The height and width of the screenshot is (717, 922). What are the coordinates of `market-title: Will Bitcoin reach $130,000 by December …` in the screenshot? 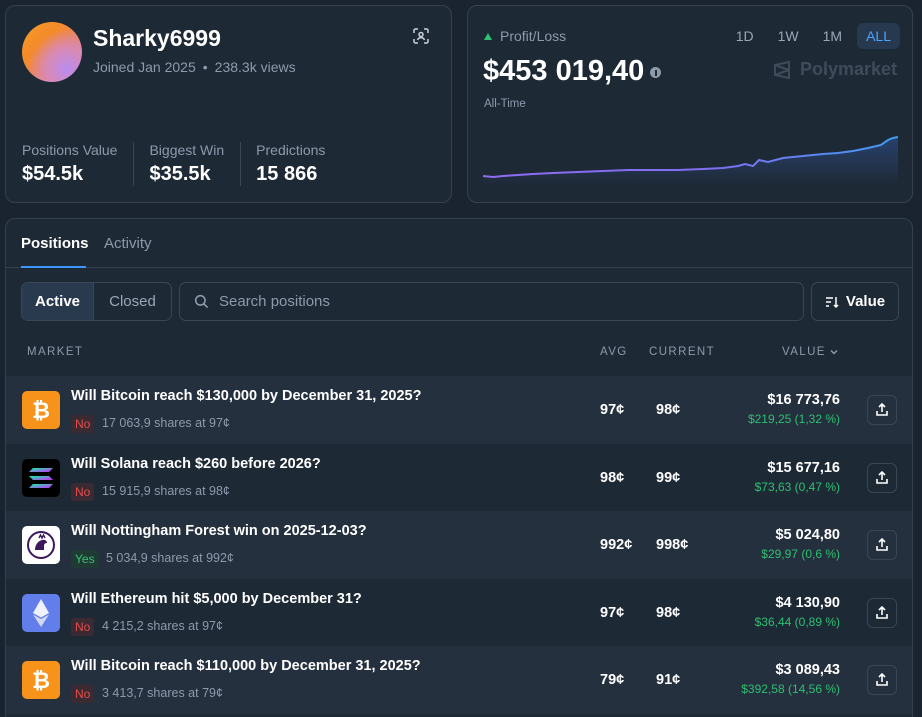 It's located at (246, 396).